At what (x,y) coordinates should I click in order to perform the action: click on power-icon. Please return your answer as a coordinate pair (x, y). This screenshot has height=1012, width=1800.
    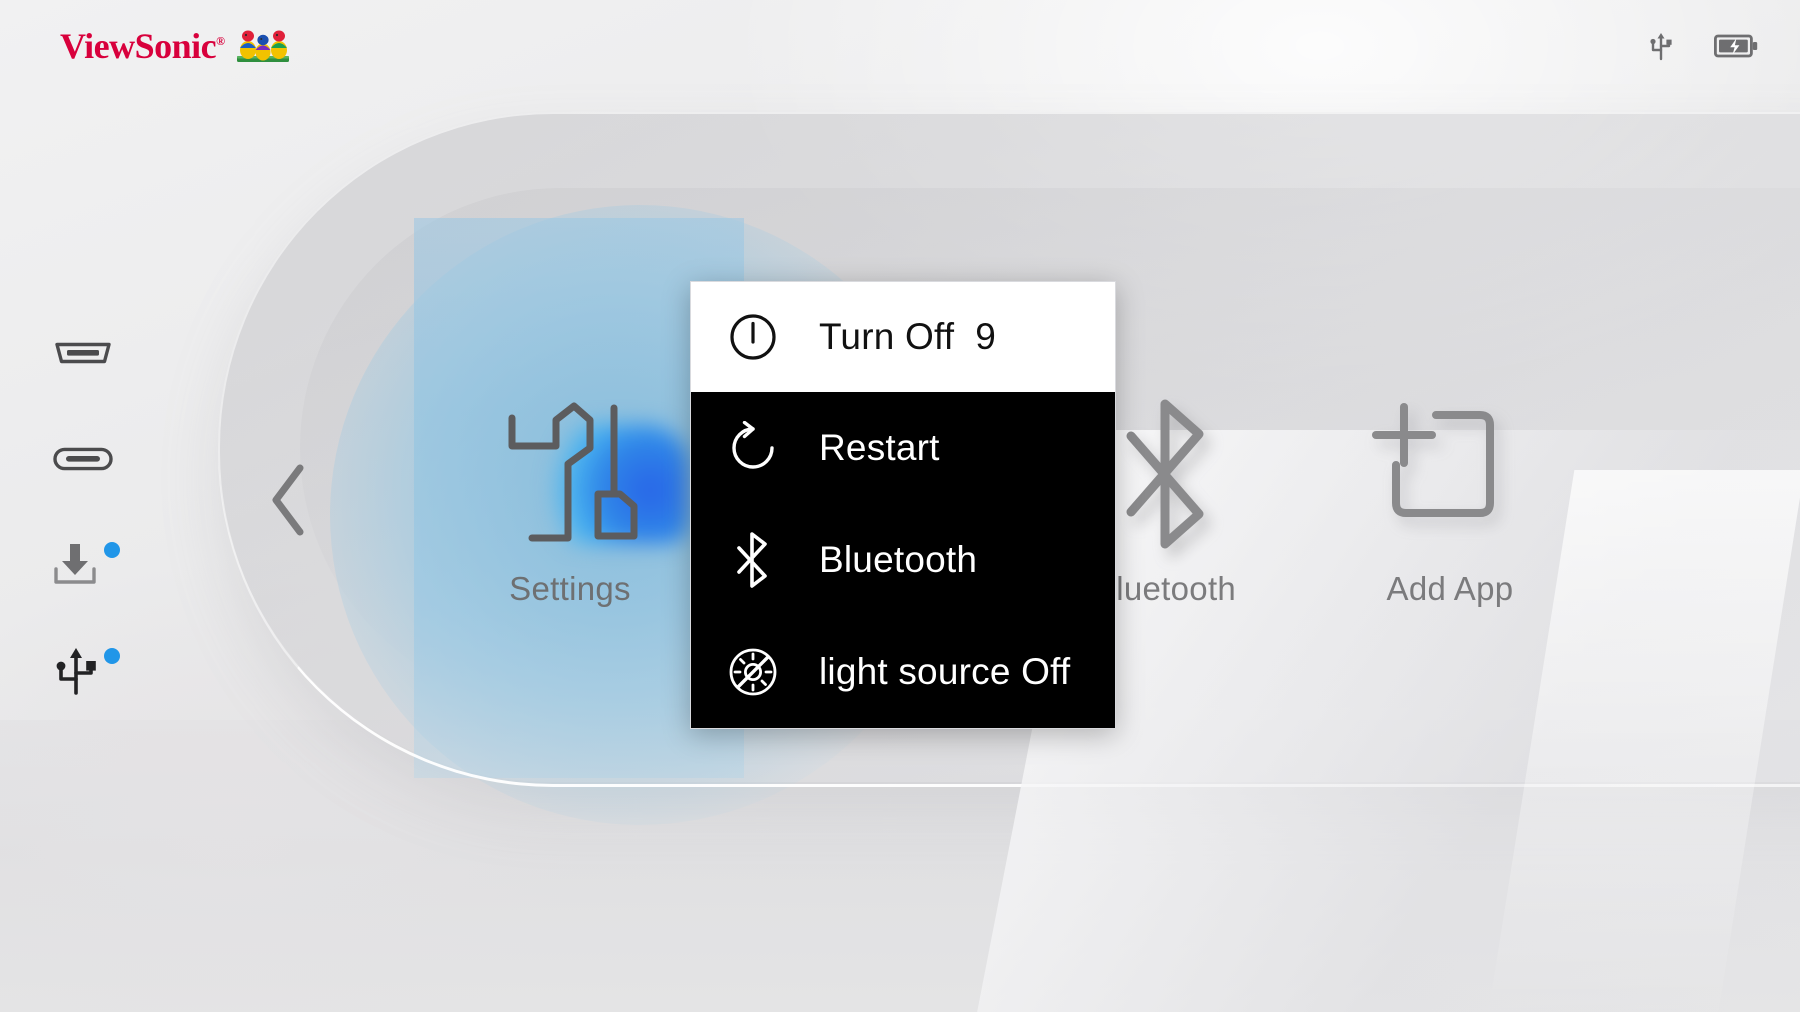
    Looking at the image, I should click on (753, 337).